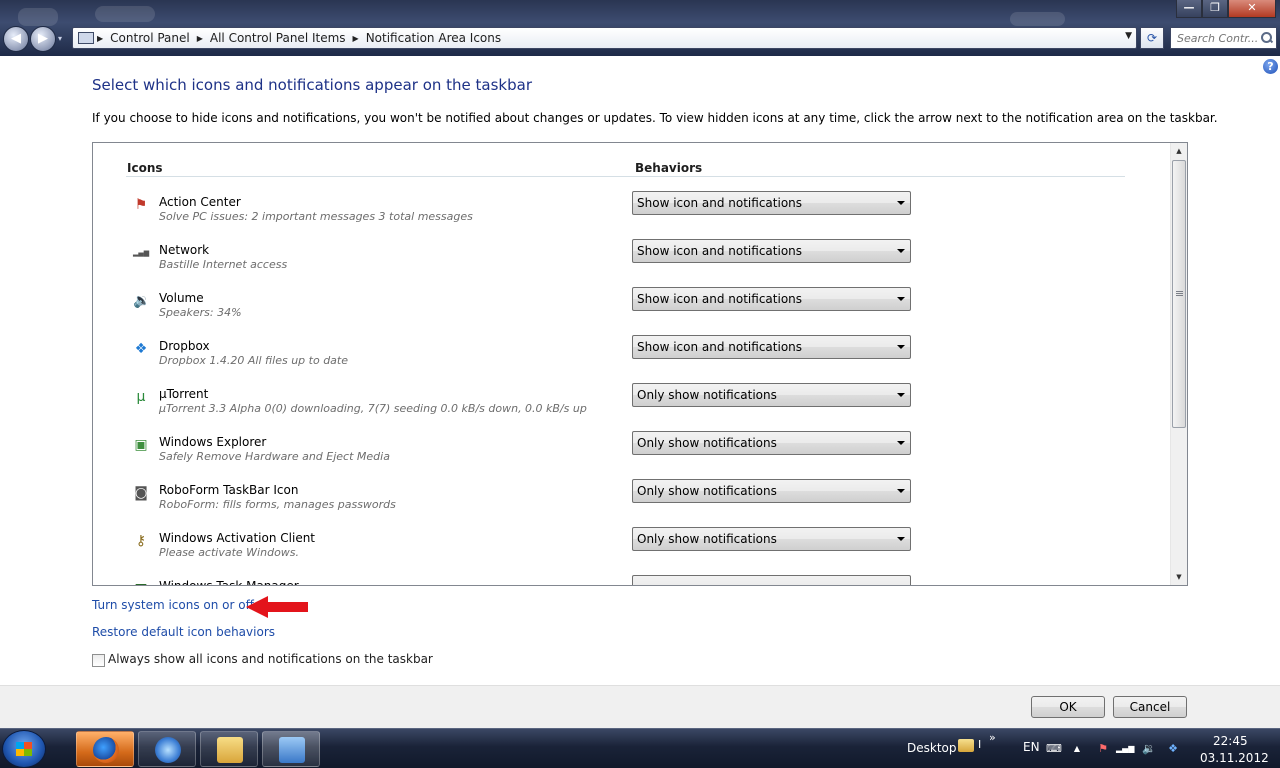  Describe the element at coordinates (183, 632) in the screenshot. I see `restore-default-behaviors-link: Restore default icon behaviors` at that location.